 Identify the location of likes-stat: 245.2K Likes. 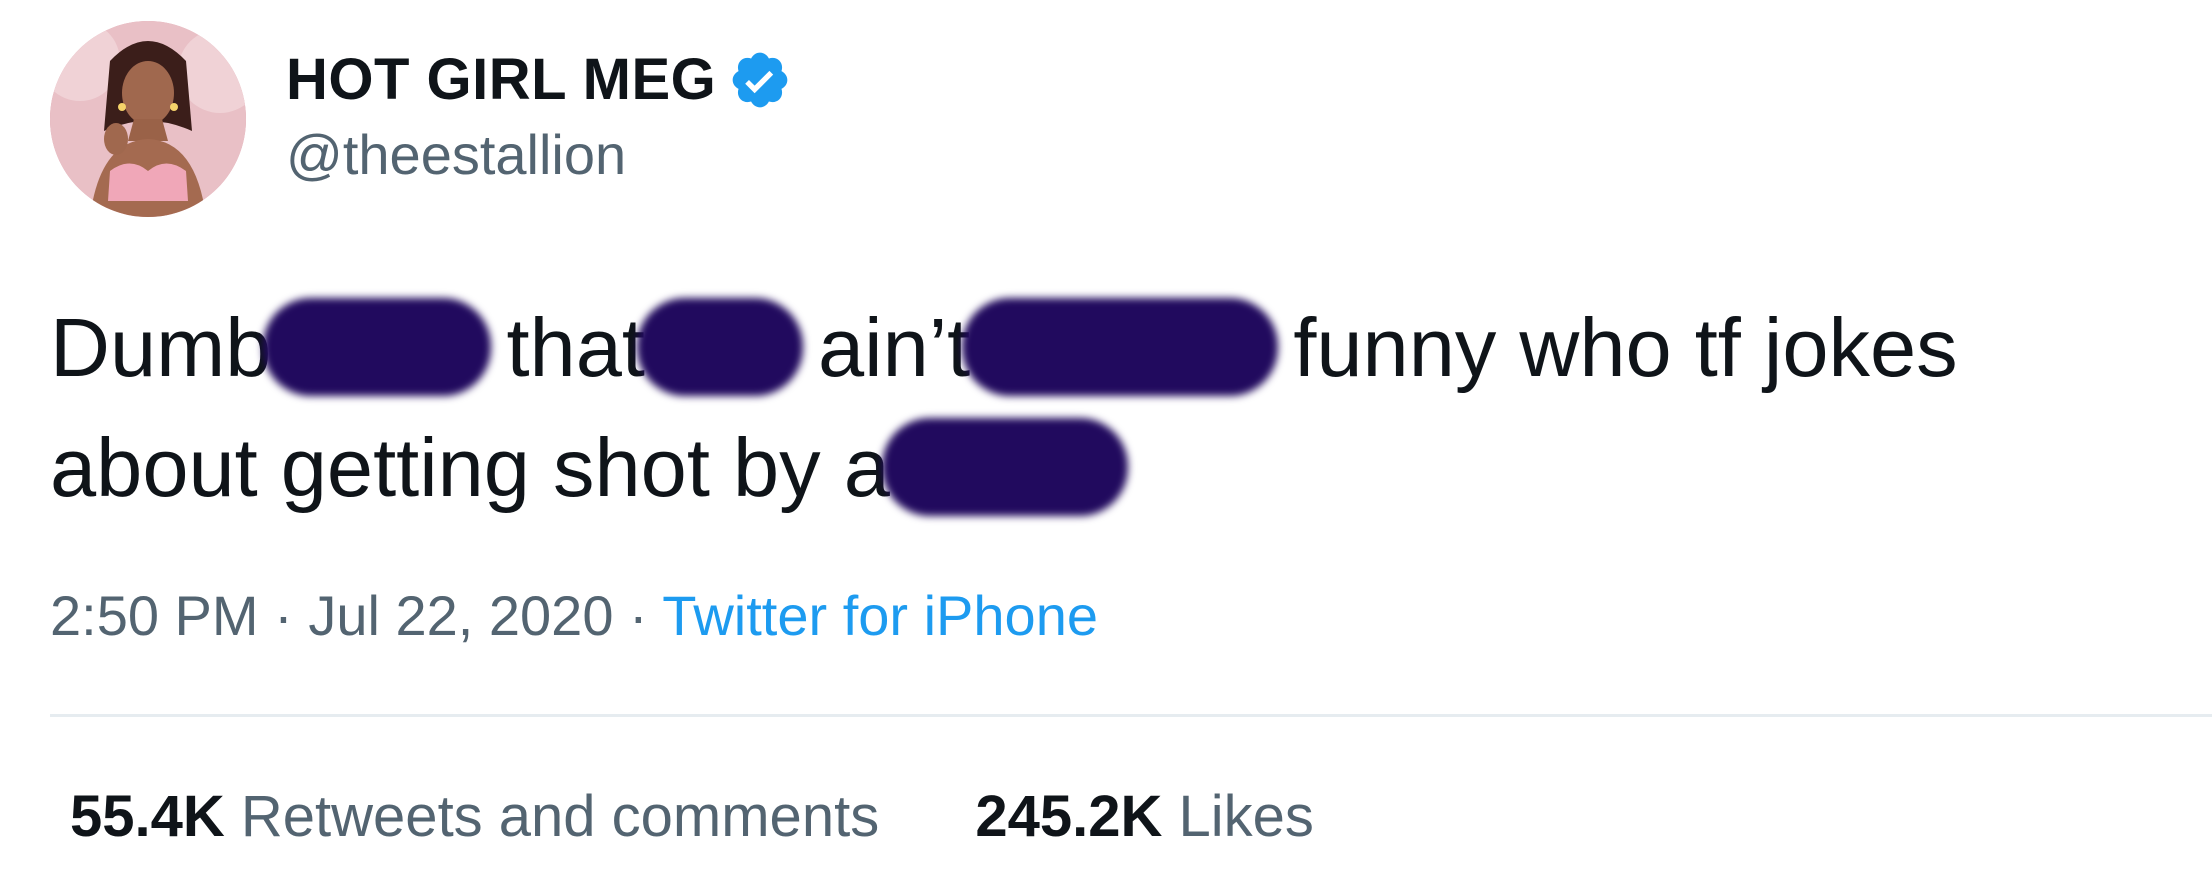
(1144, 817).